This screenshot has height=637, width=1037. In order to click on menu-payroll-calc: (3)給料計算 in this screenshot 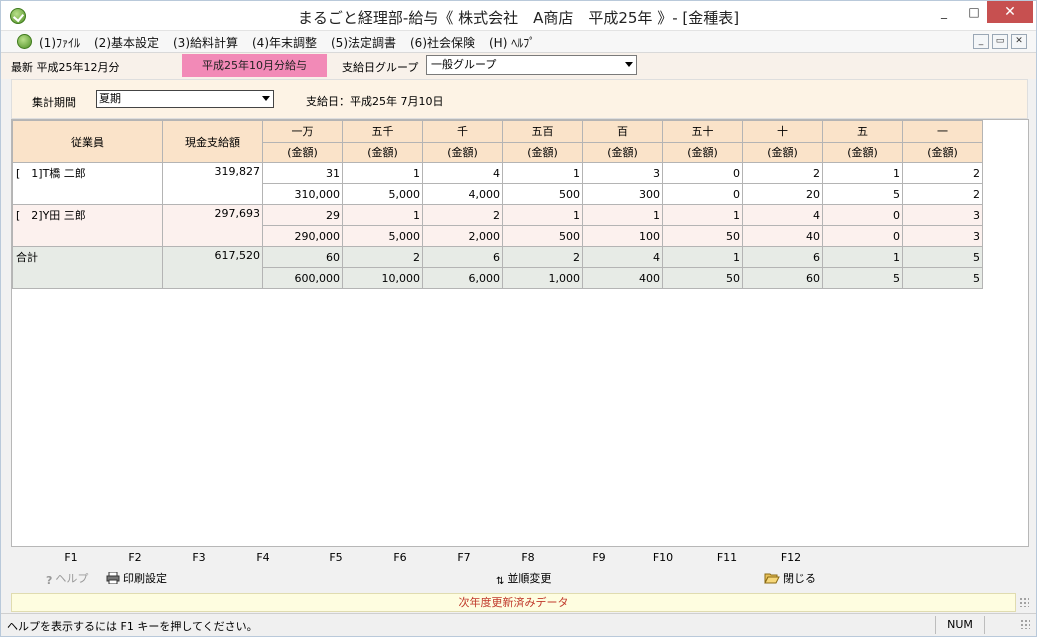, I will do `click(205, 42)`.